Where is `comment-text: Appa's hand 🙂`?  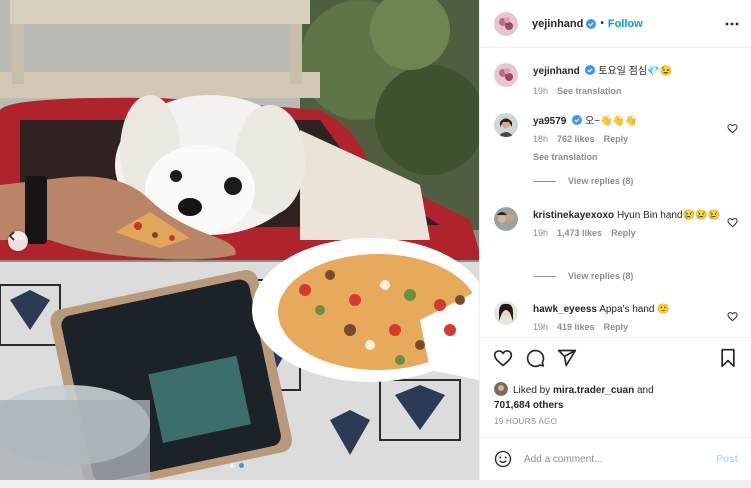
comment-text: Appa's hand 🙂 is located at coordinates (634, 309).